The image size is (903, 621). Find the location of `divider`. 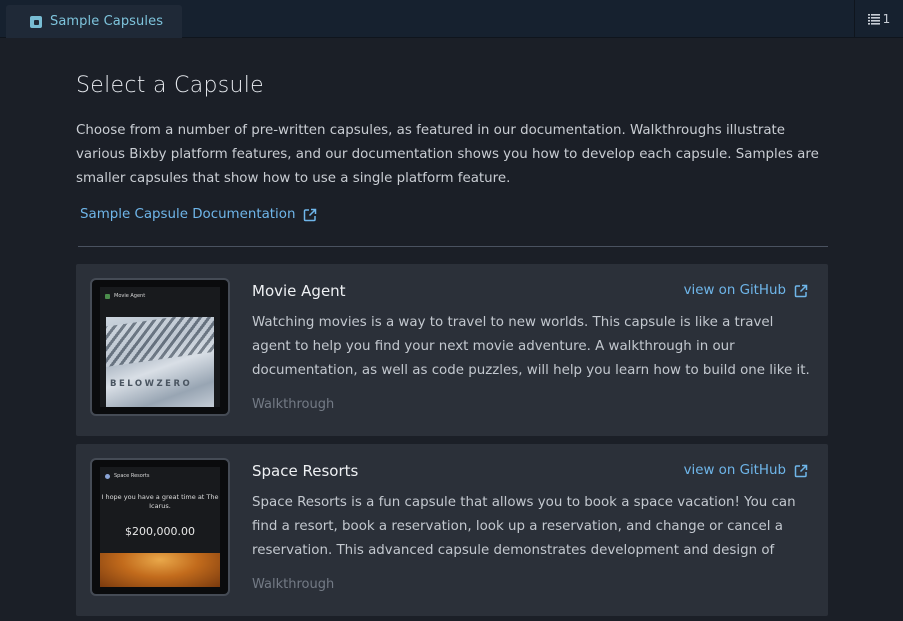

divider is located at coordinates (453, 246).